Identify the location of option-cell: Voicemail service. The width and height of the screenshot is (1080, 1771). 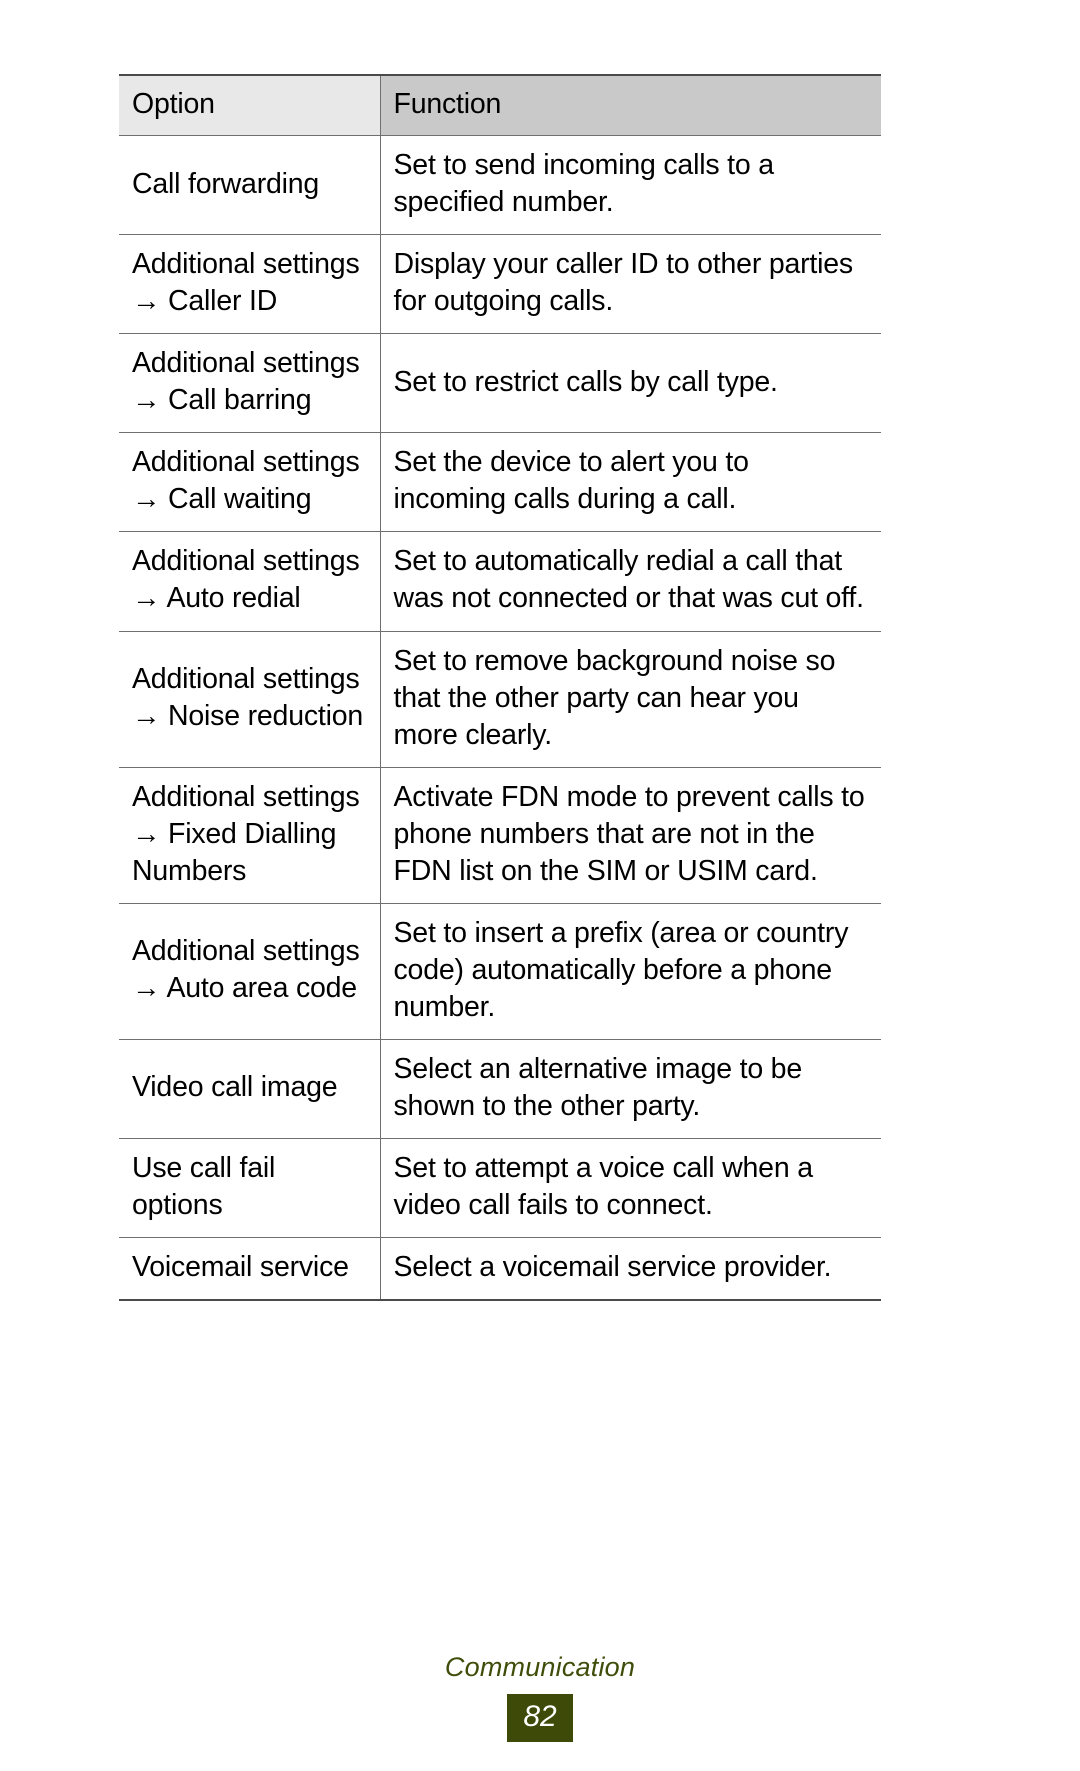
(250, 1269).